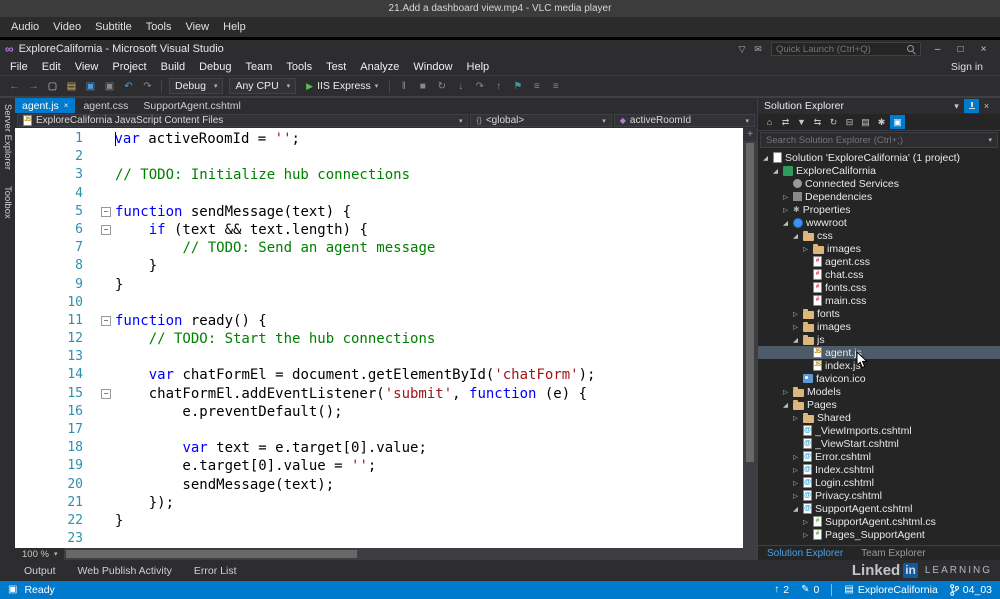  What do you see at coordinates (57, 194) in the screenshot?
I see `line-number: 4` at bounding box center [57, 194].